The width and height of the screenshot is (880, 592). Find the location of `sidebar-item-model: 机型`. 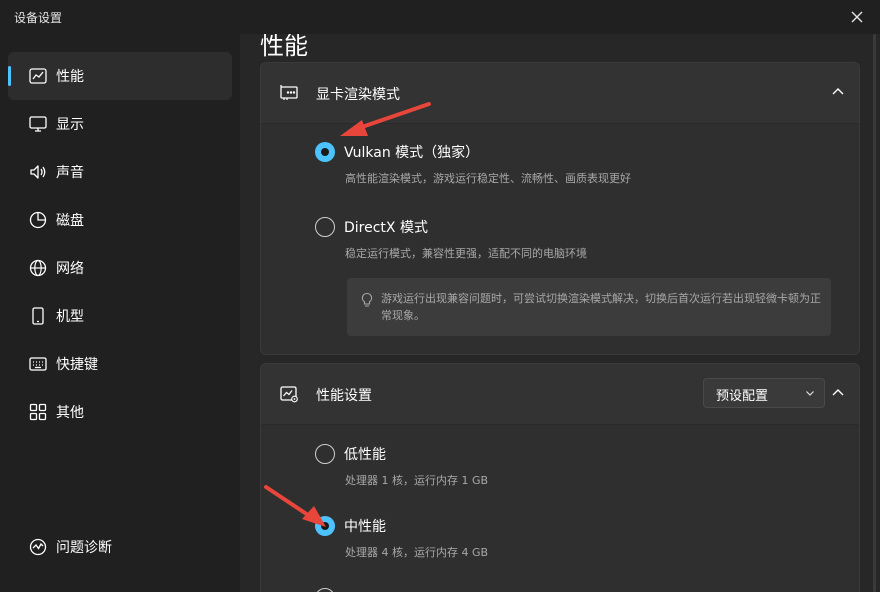

sidebar-item-model: 机型 is located at coordinates (120, 316).